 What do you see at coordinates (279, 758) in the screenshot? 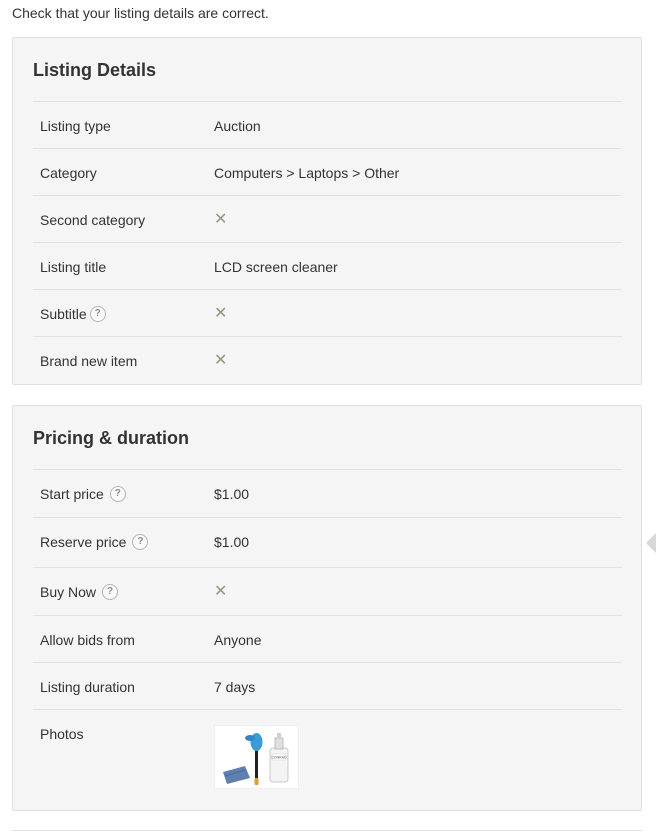
I see `bottle-label-text: CONRAD` at bounding box center [279, 758].